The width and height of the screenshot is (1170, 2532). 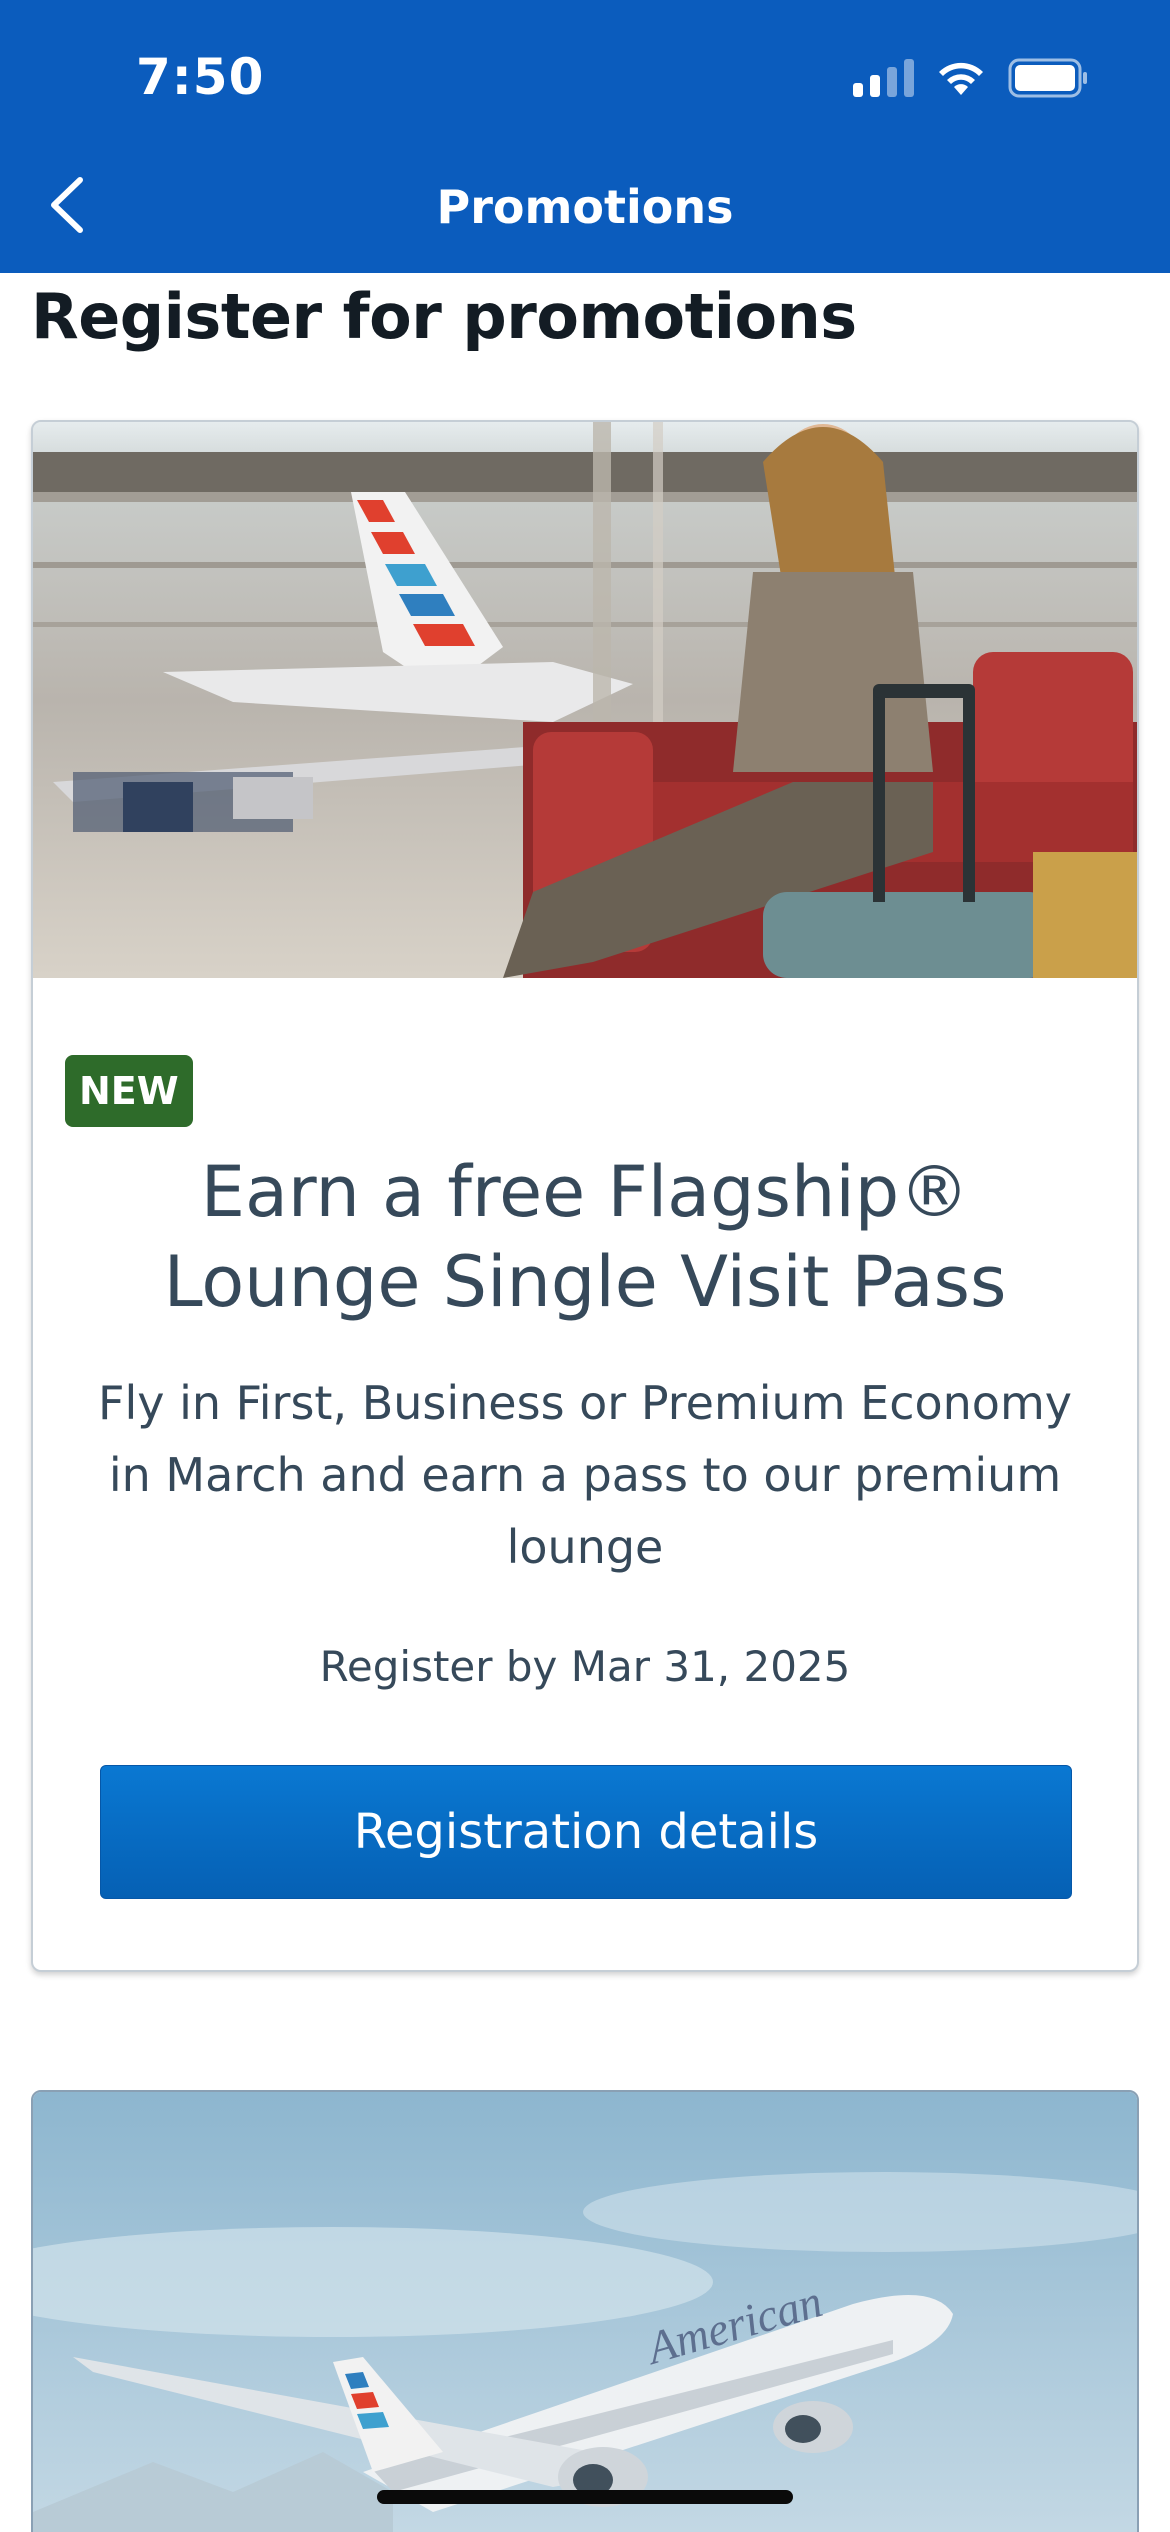 I want to click on battery-icon, so click(x=1047, y=78).